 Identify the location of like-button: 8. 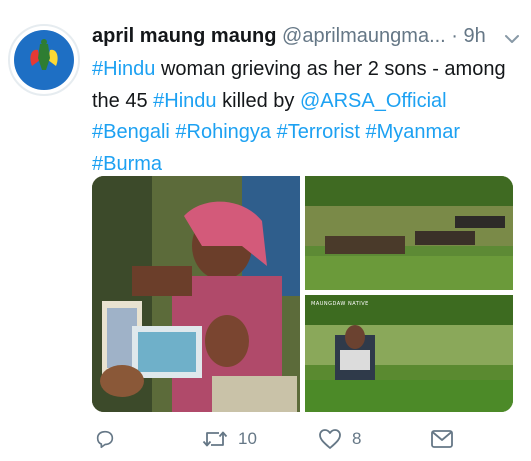
(339, 439).